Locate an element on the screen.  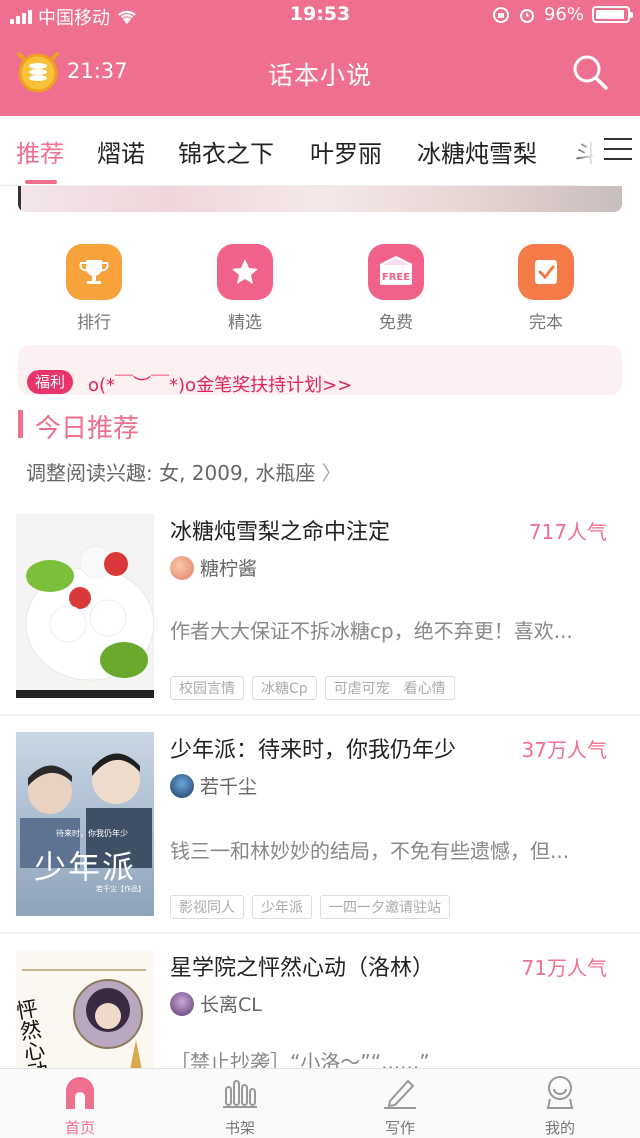
star-icon is located at coordinates (245, 272).